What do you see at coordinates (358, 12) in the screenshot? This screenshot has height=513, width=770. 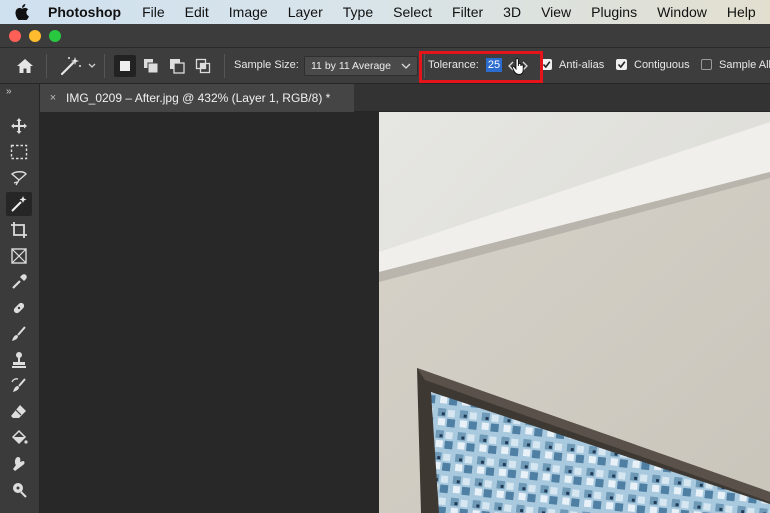 I see `menu-type: Type` at bounding box center [358, 12].